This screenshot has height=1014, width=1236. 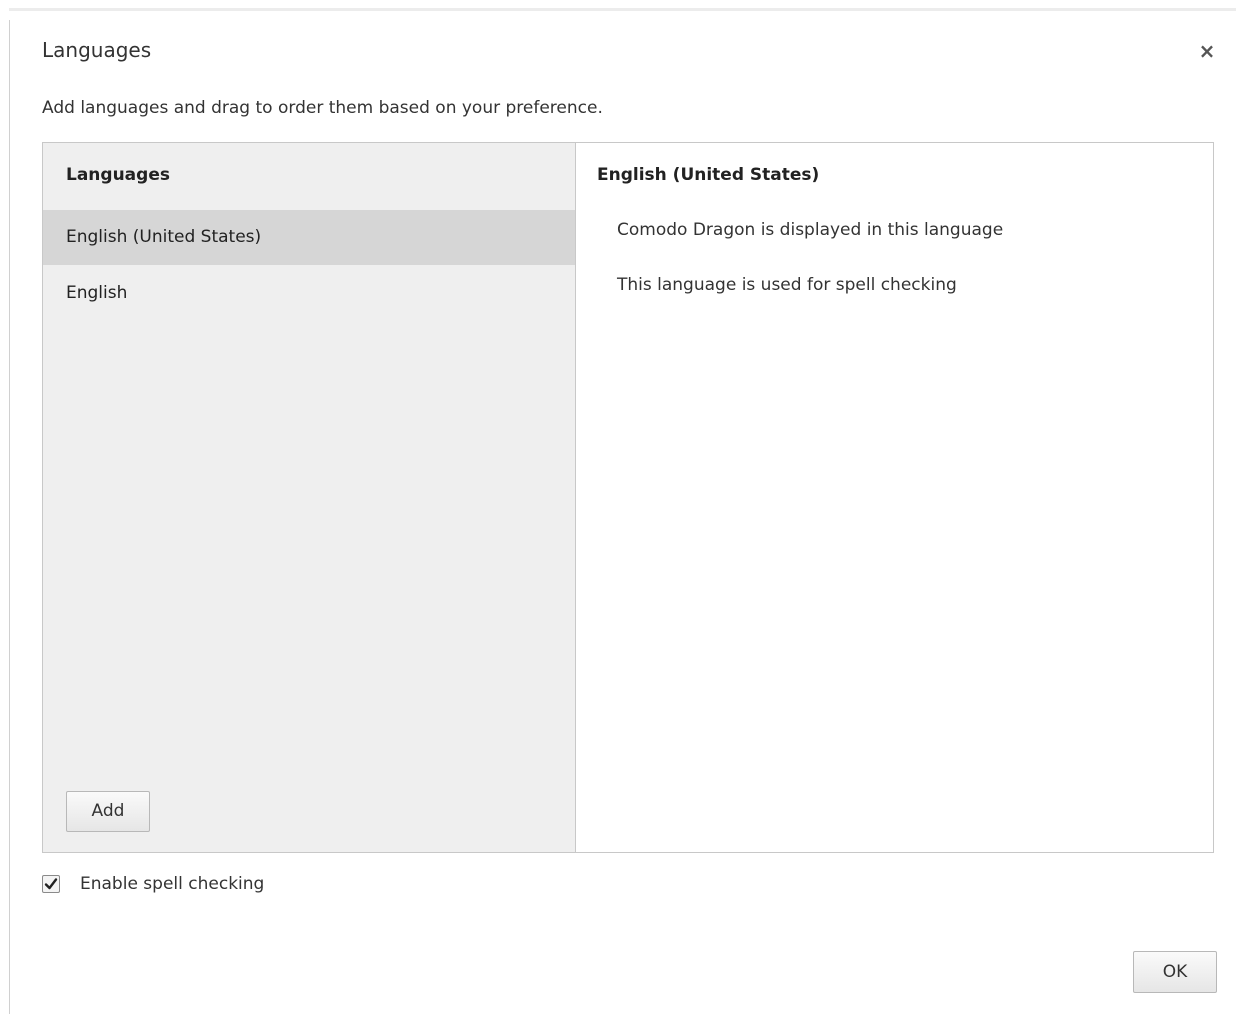 What do you see at coordinates (309, 237) in the screenshot?
I see `language-item-english-united-states: English (United States)` at bounding box center [309, 237].